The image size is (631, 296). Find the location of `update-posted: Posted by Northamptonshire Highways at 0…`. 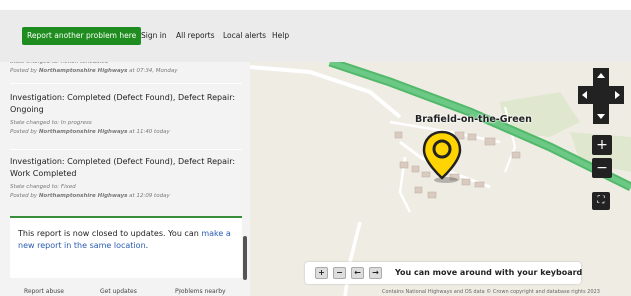

update-posted: Posted by Northamptonshire Highways at 0… is located at coordinates (94, 71).